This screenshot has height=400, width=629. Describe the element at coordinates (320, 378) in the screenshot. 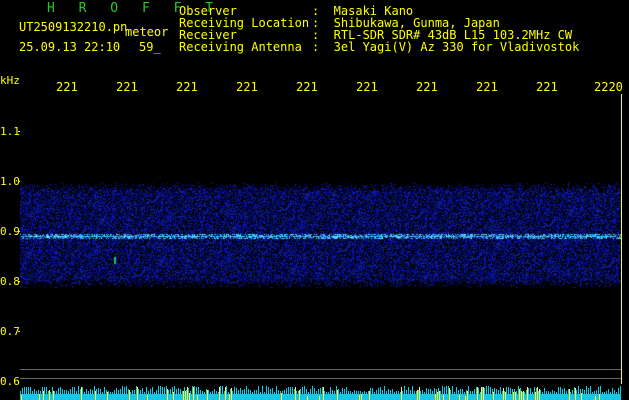

I see `level-line` at that location.